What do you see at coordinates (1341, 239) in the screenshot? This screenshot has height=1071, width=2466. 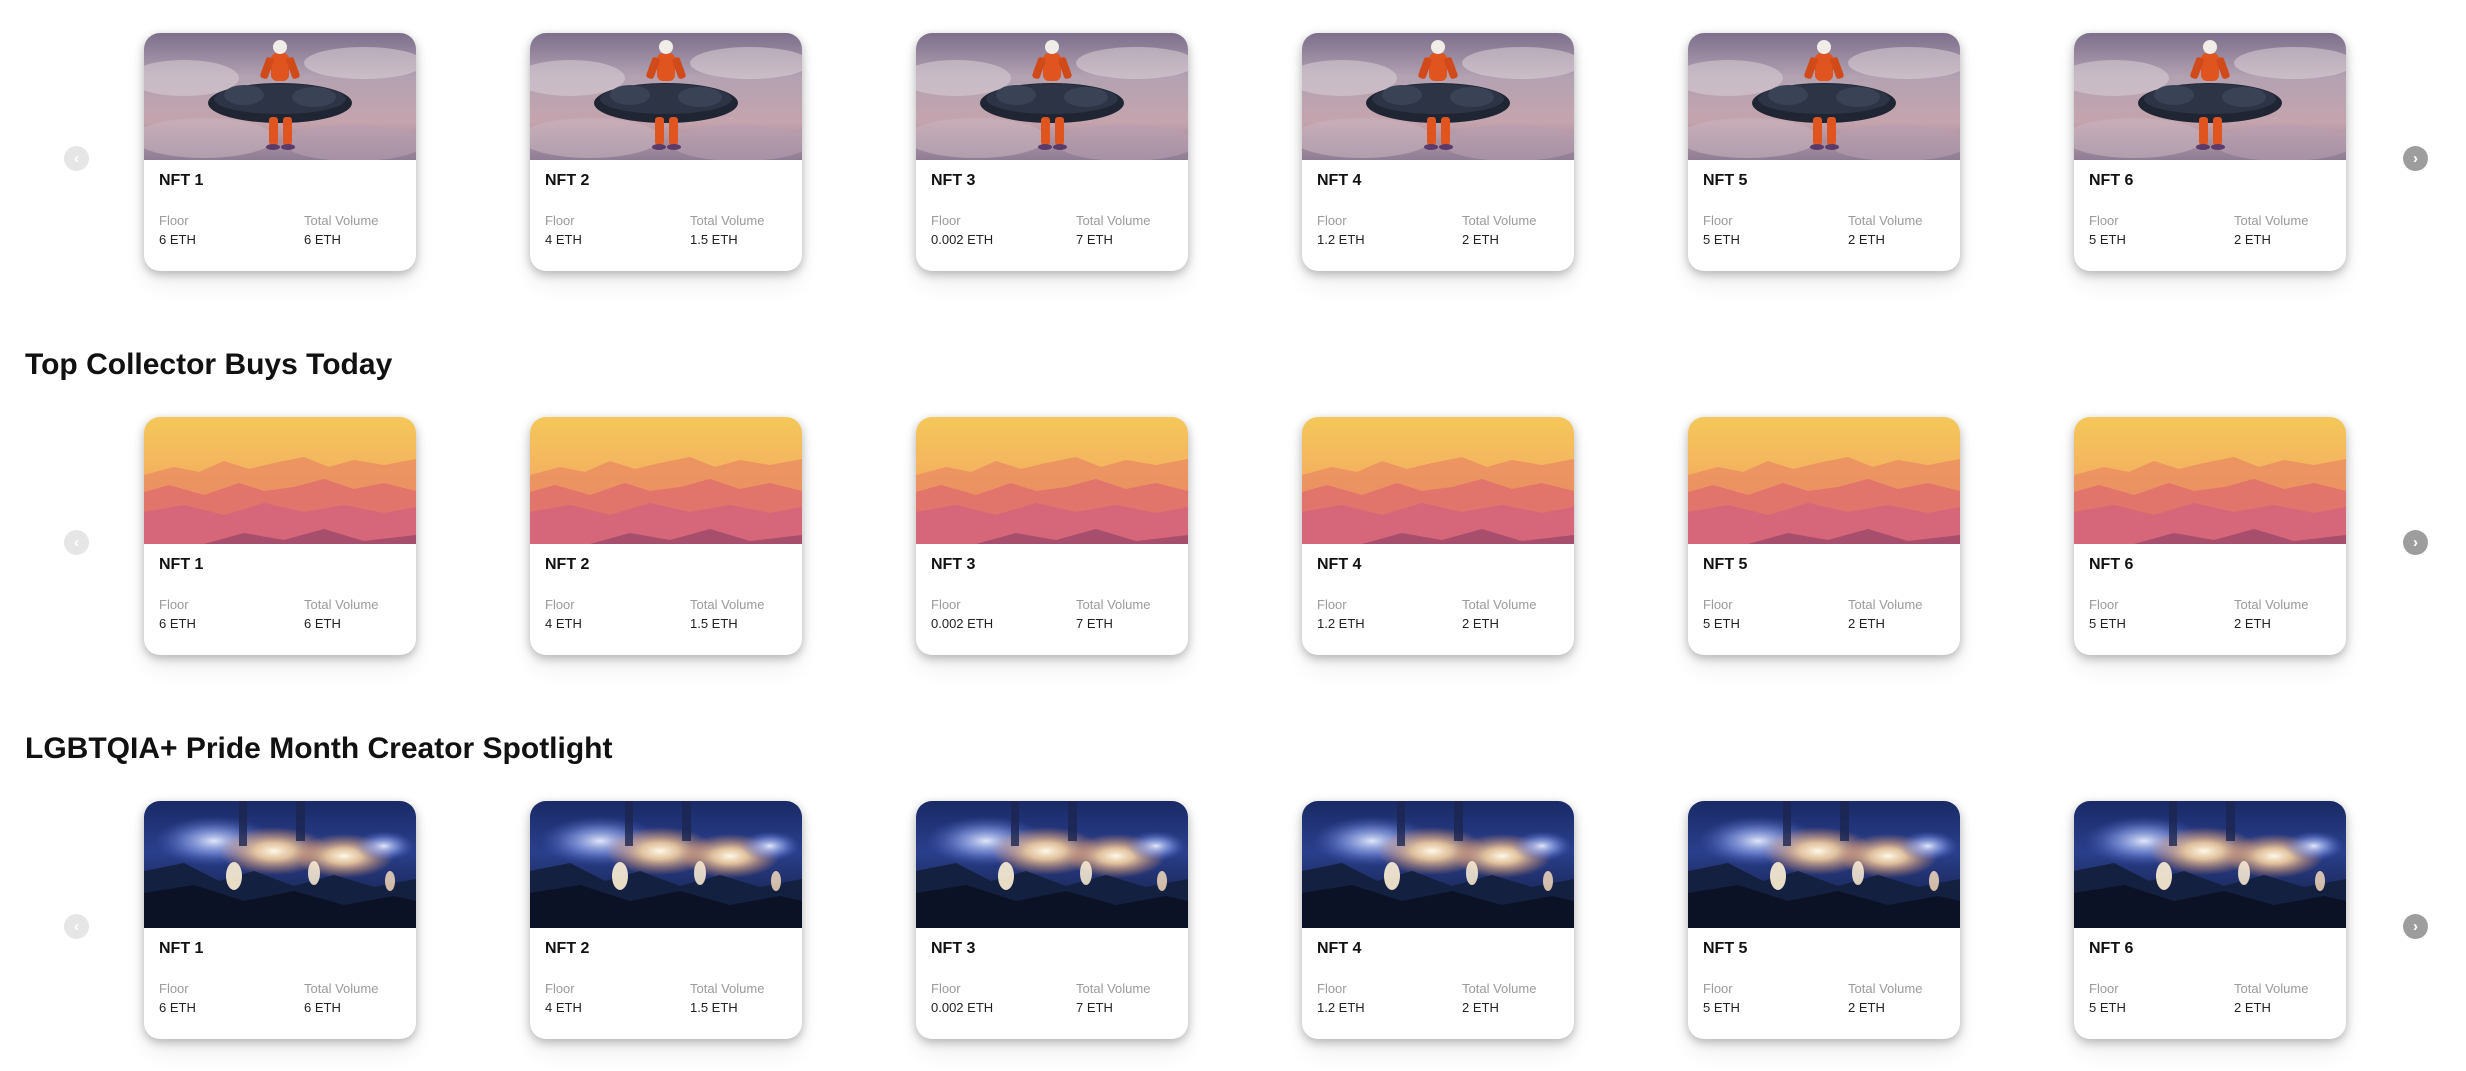 I see `floor-value: 1.2 ETH` at bounding box center [1341, 239].